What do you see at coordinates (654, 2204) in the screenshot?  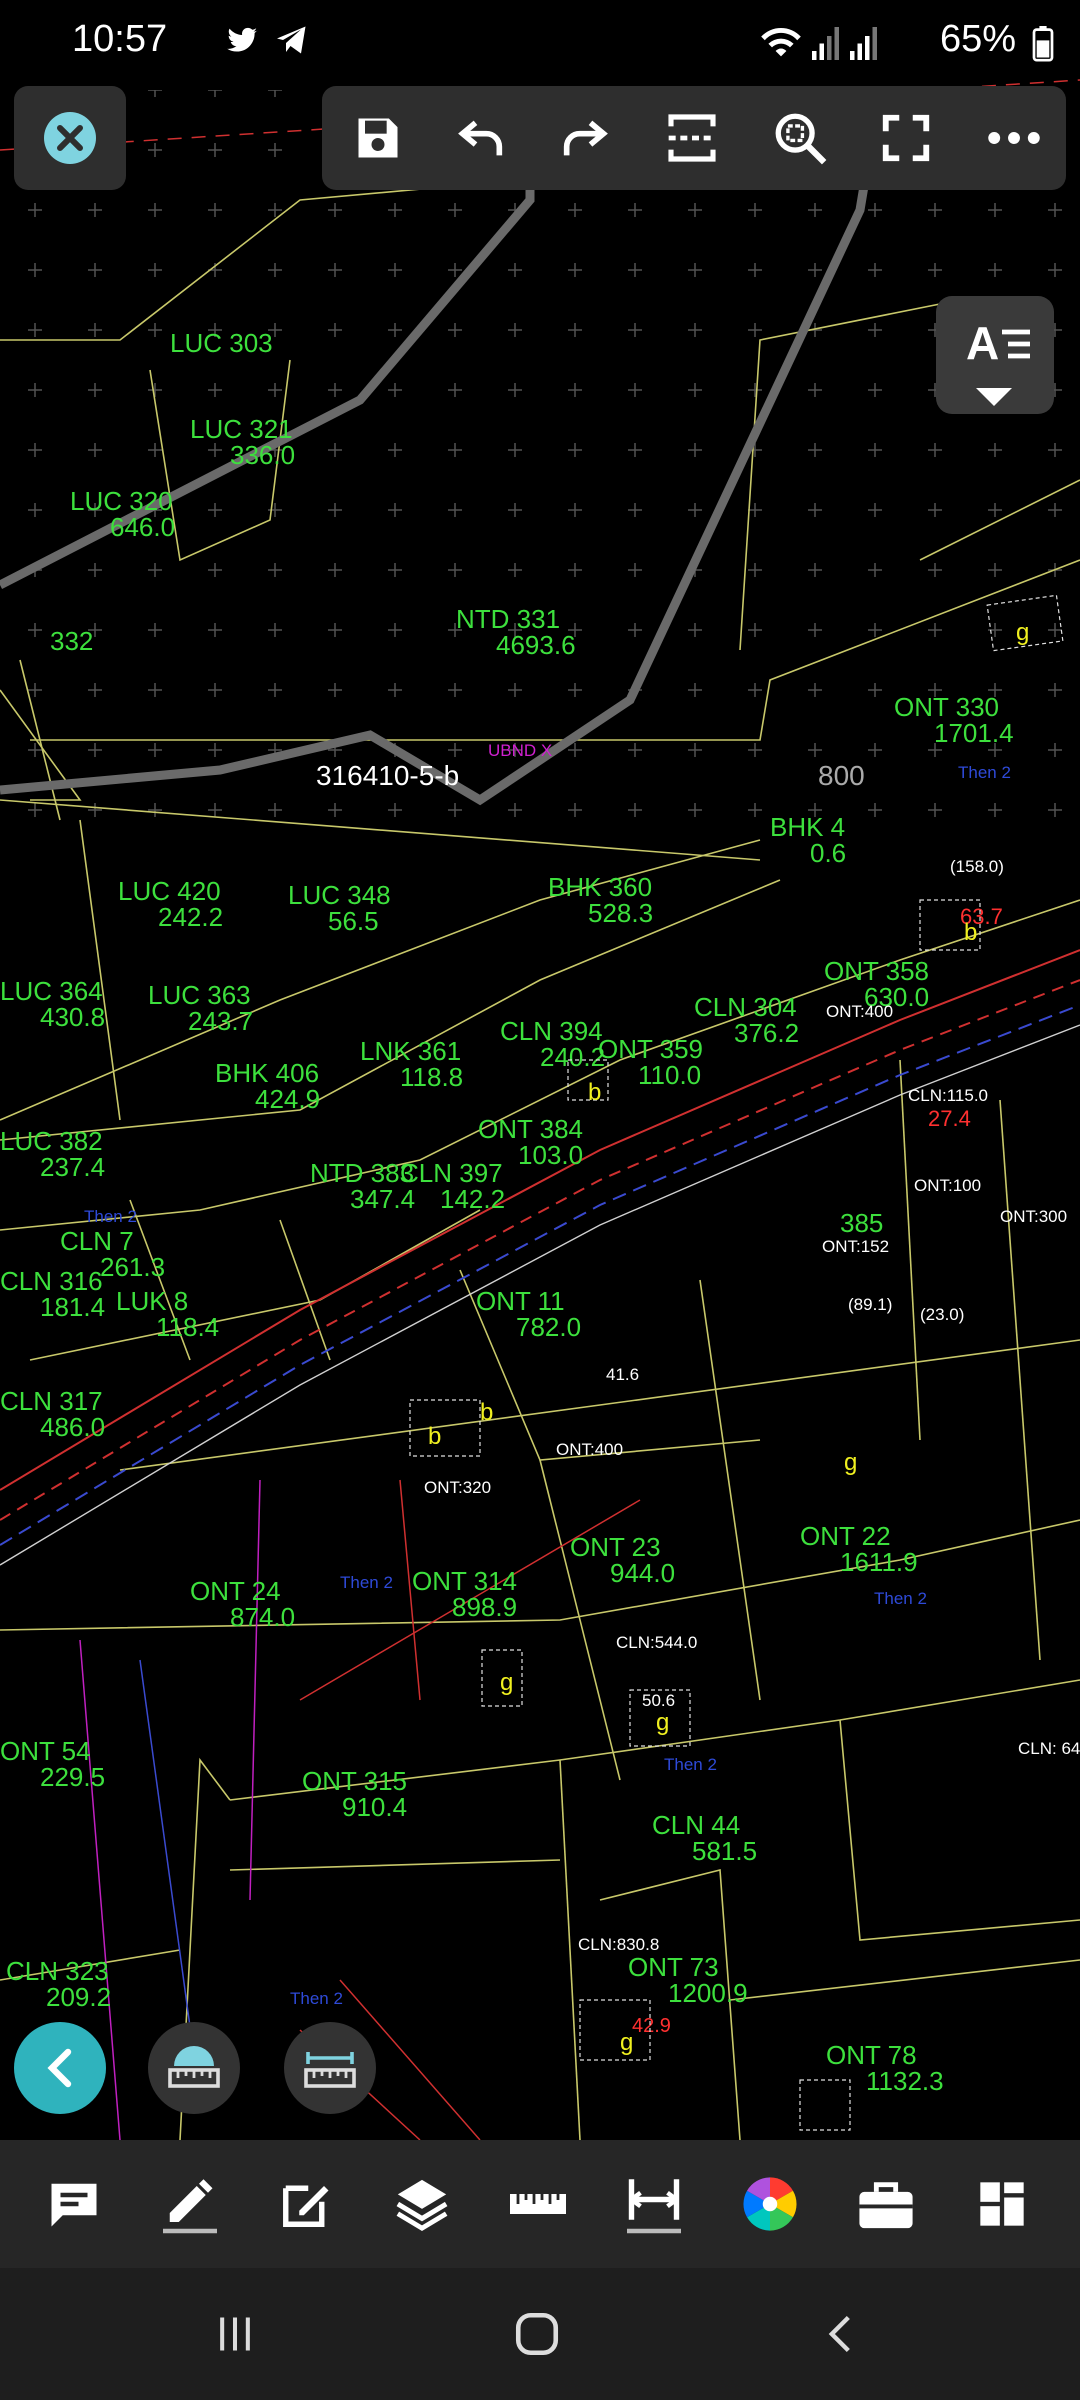 I see `dimension-button` at bounding box center [654, 2204].